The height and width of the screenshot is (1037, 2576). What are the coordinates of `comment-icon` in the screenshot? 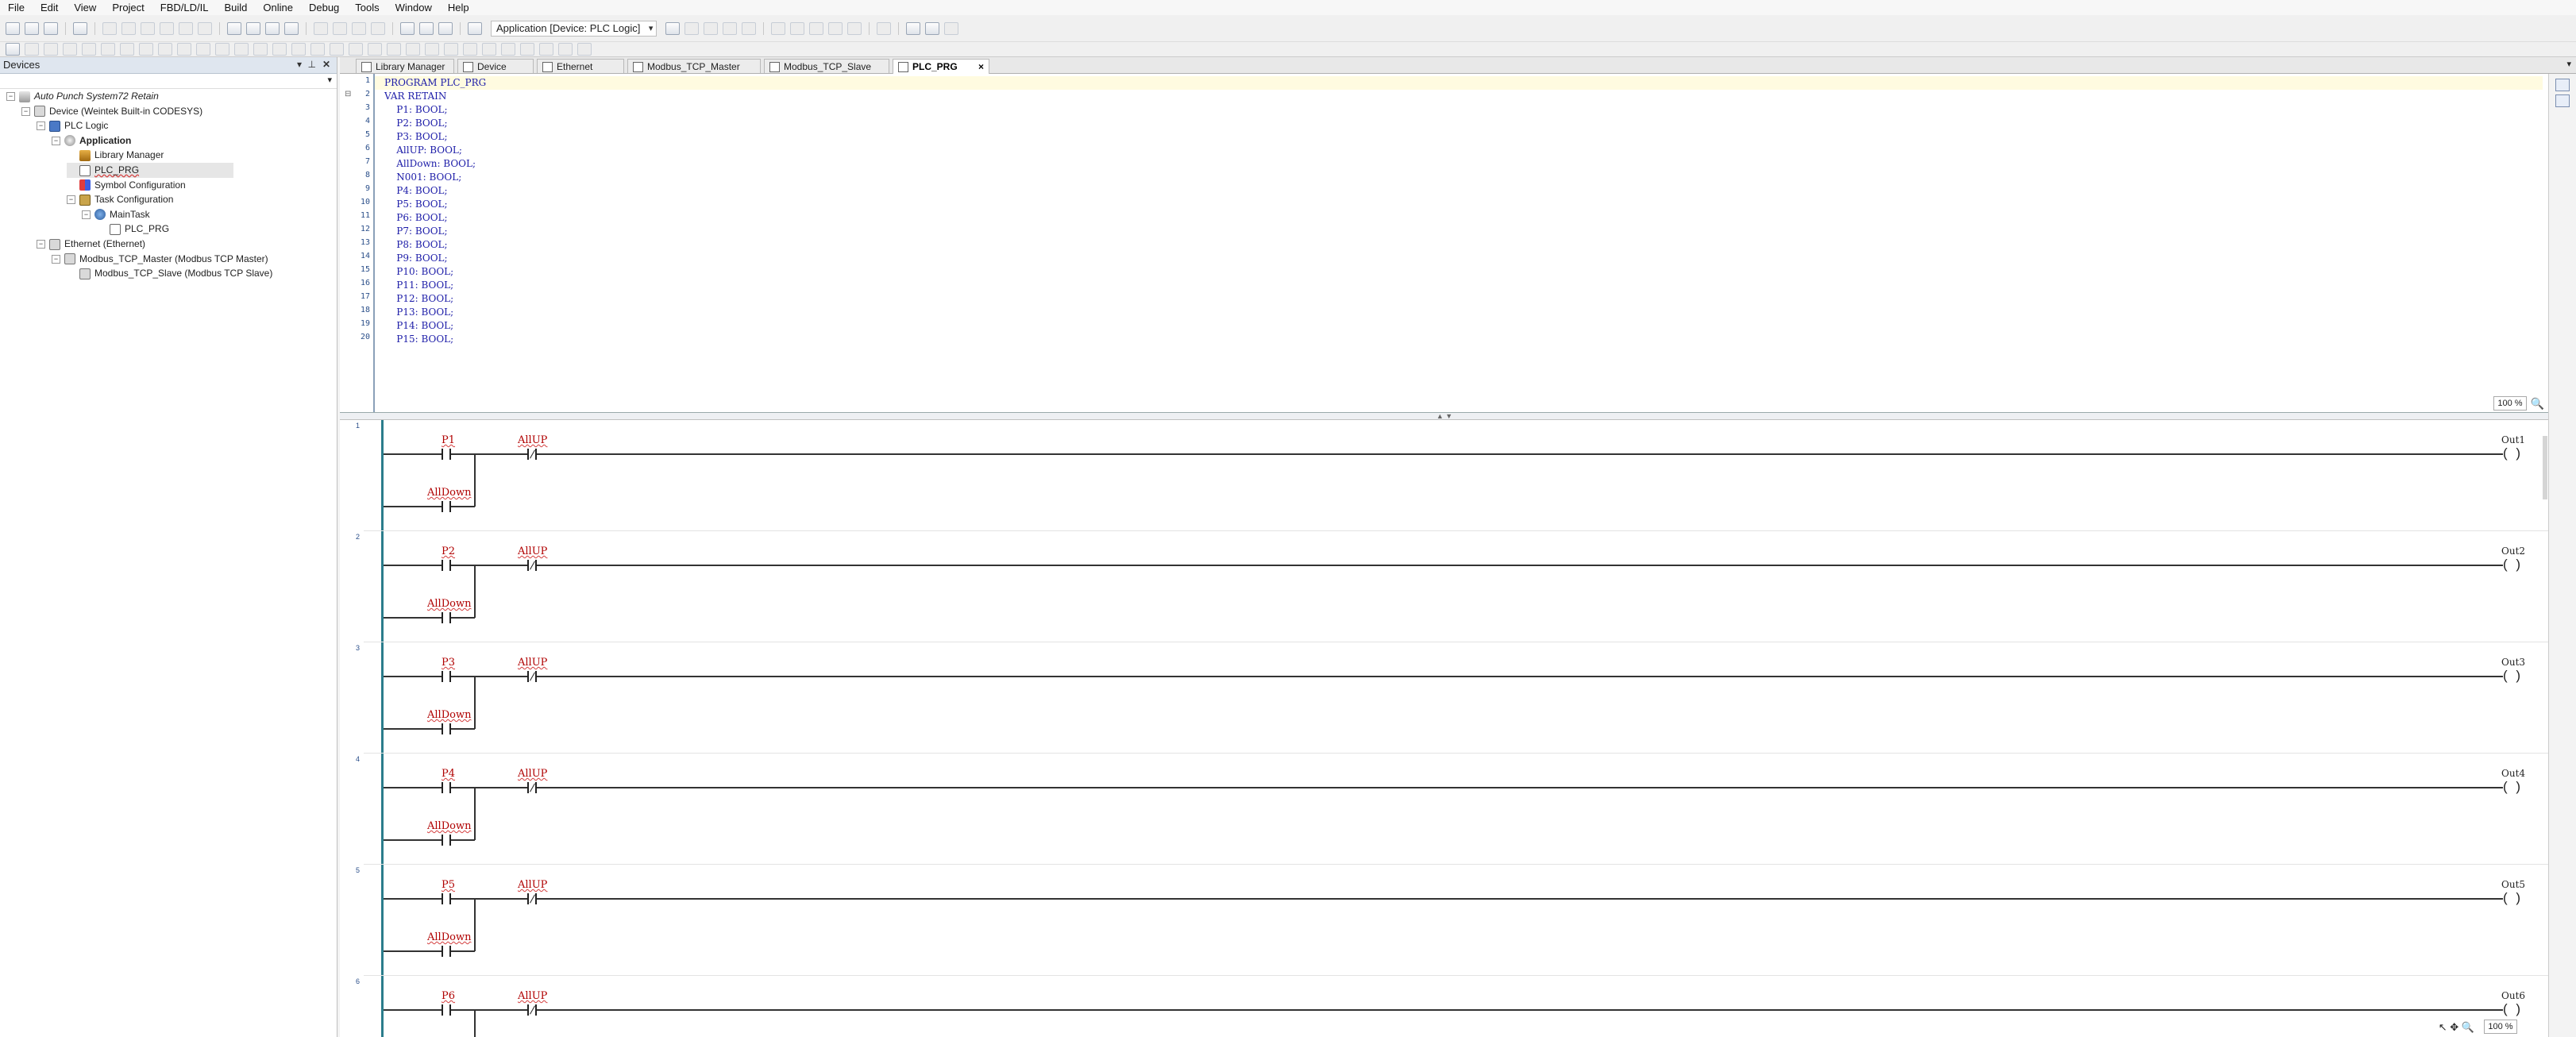 It's located at (375, 49).